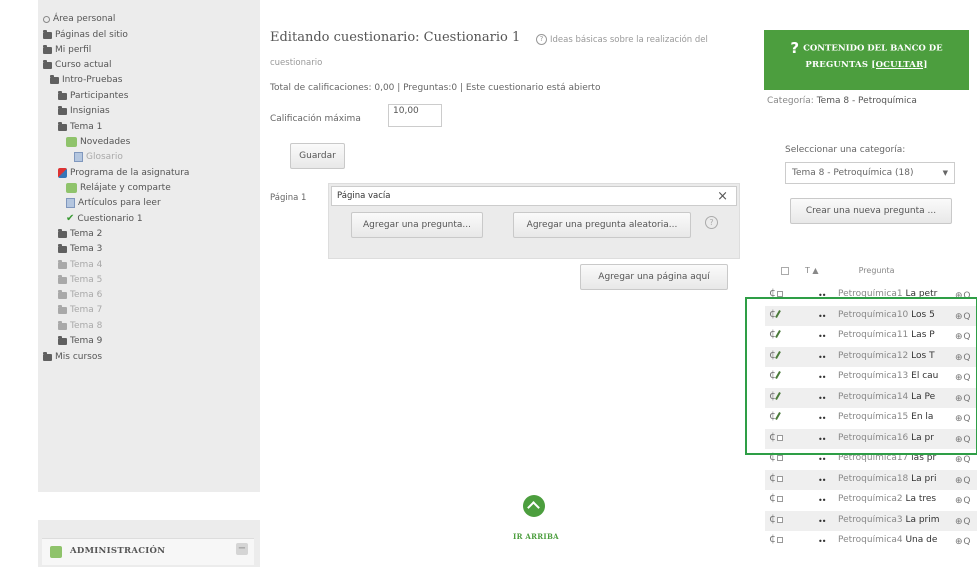 This screenshot has width=977, height=567. Describe the element at coordinates (77, 65) in the screenshot. I see `nav-item: Curso actual` at that location.